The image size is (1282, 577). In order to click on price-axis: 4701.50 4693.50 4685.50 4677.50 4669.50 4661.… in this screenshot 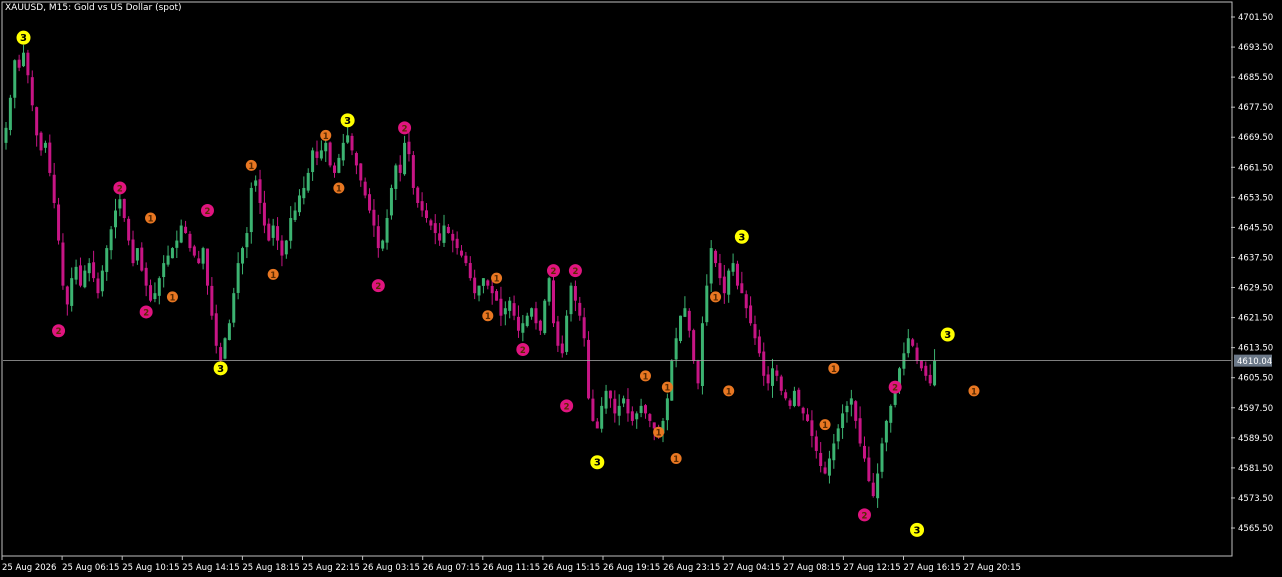, I will do `click(1252, 273)`.